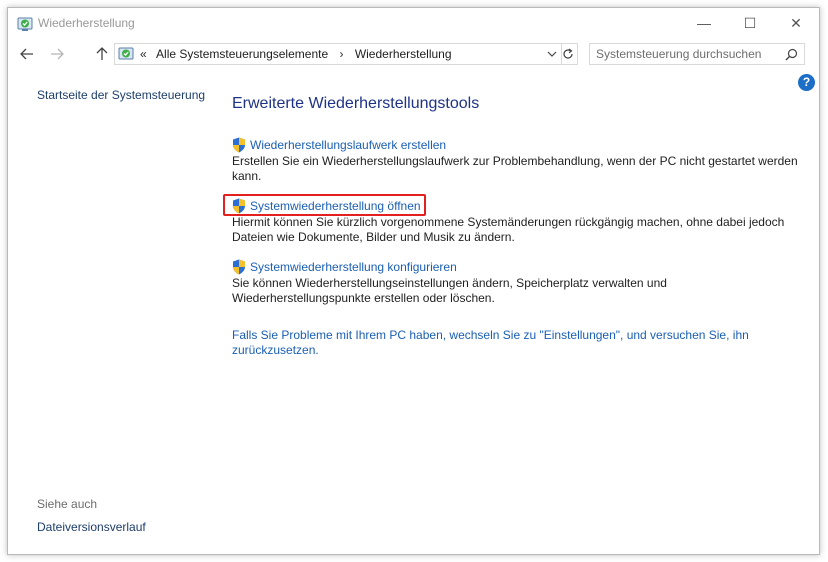  Describe the element at coordinates (403, 54) in the screenshot. I see `breadcrumb-item-recovery: Wiederherstellung` at that location.